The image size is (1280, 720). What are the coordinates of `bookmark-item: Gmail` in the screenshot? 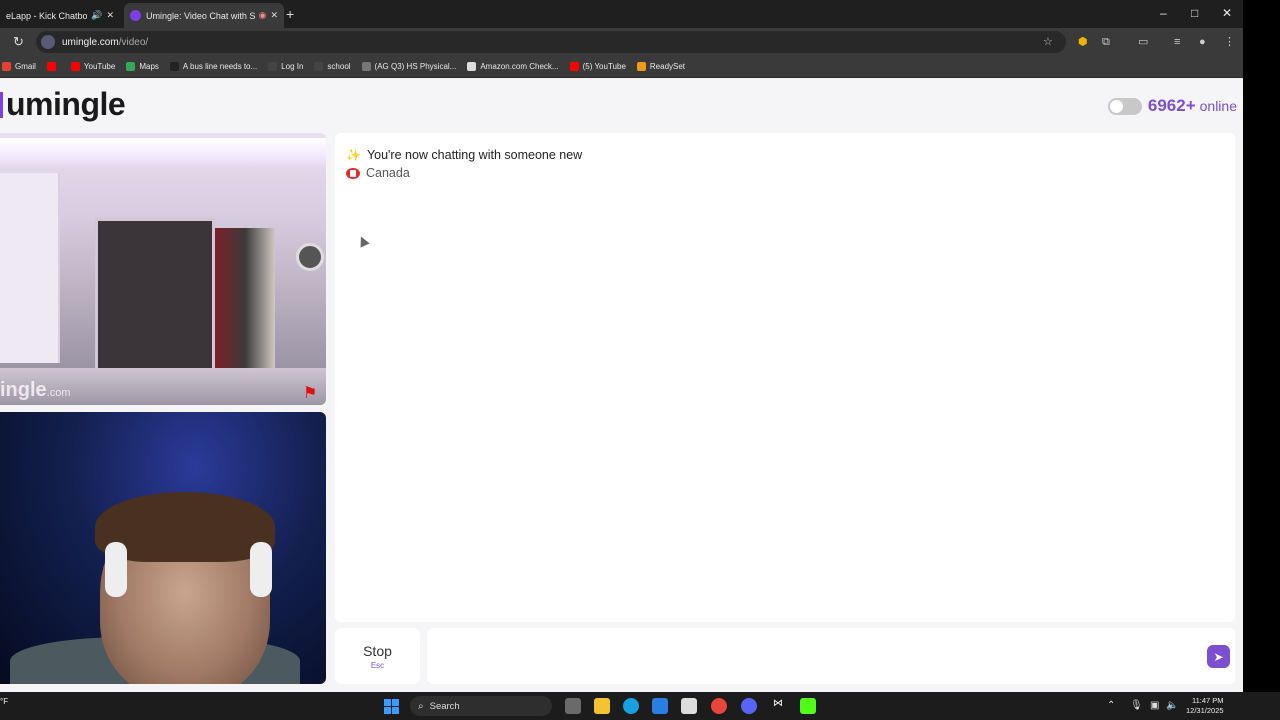 It's located at (19, 66).